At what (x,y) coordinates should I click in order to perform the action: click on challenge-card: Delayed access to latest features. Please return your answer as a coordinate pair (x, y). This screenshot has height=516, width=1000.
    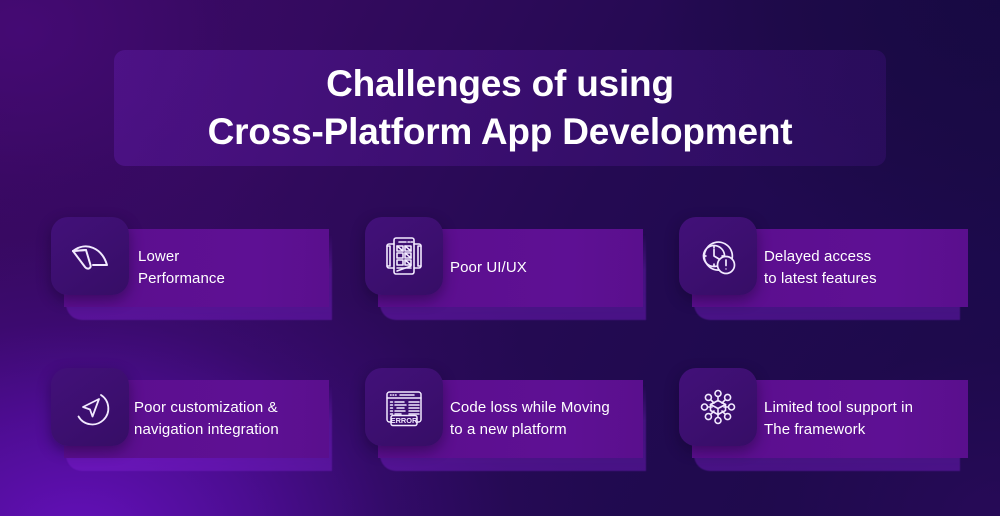
    Looking at the image, I should click on (824, 272).